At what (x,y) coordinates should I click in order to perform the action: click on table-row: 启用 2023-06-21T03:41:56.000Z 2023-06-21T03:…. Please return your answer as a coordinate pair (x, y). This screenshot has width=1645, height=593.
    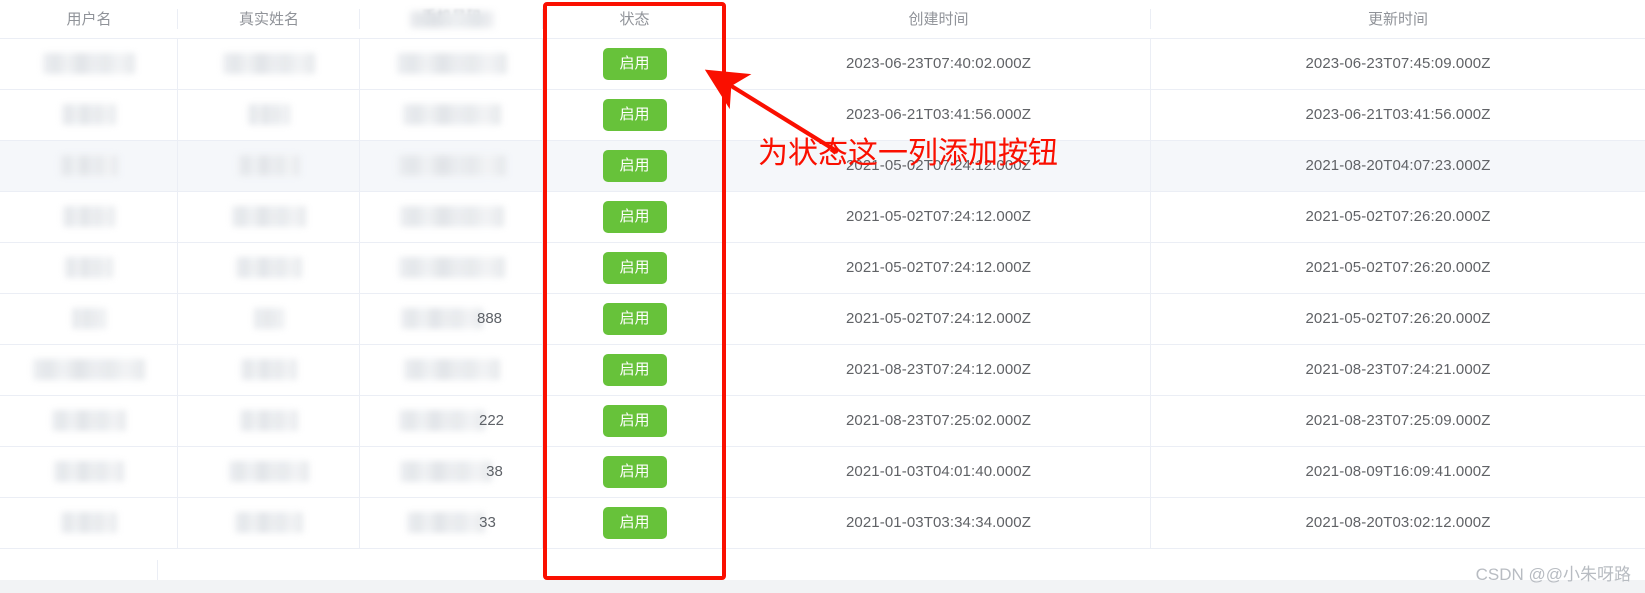
    Looking at the image, I should click on (822, 115).